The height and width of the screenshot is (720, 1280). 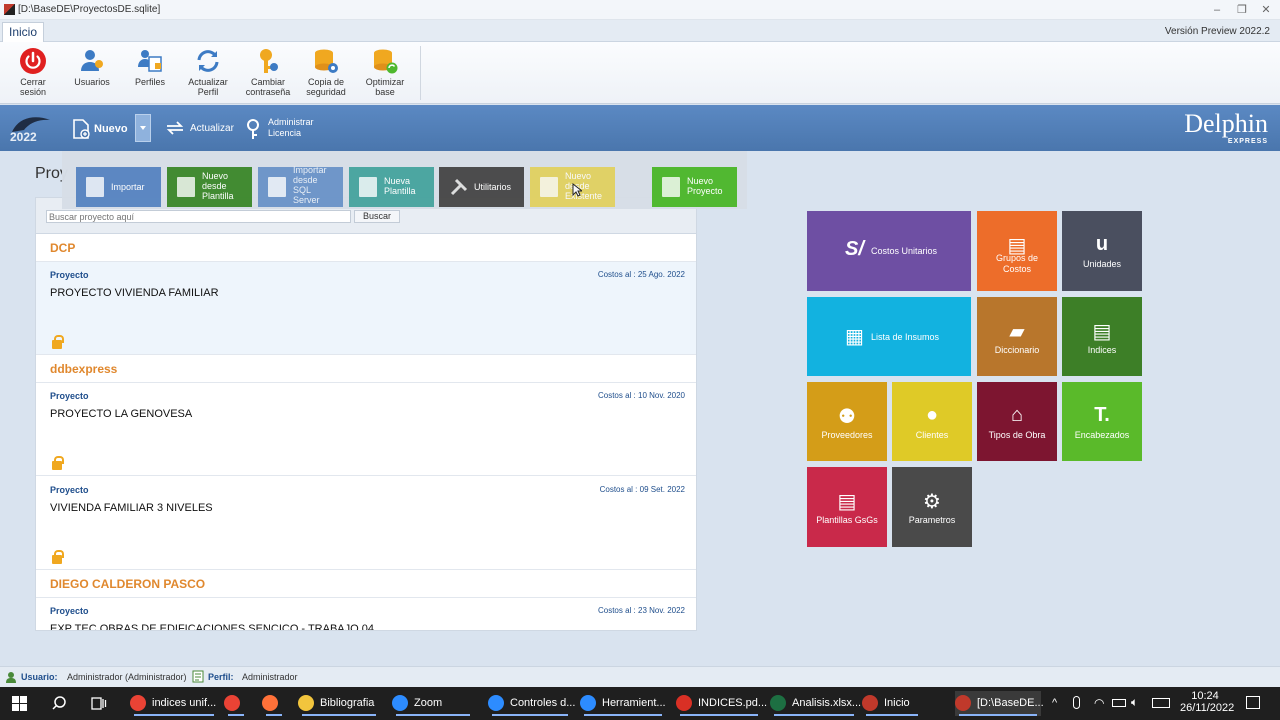 What do you see at coordinates (1102, 336) in the screenshot?
I see `indices-tile: ▤ Indices` at bounding box center [1102, 336].